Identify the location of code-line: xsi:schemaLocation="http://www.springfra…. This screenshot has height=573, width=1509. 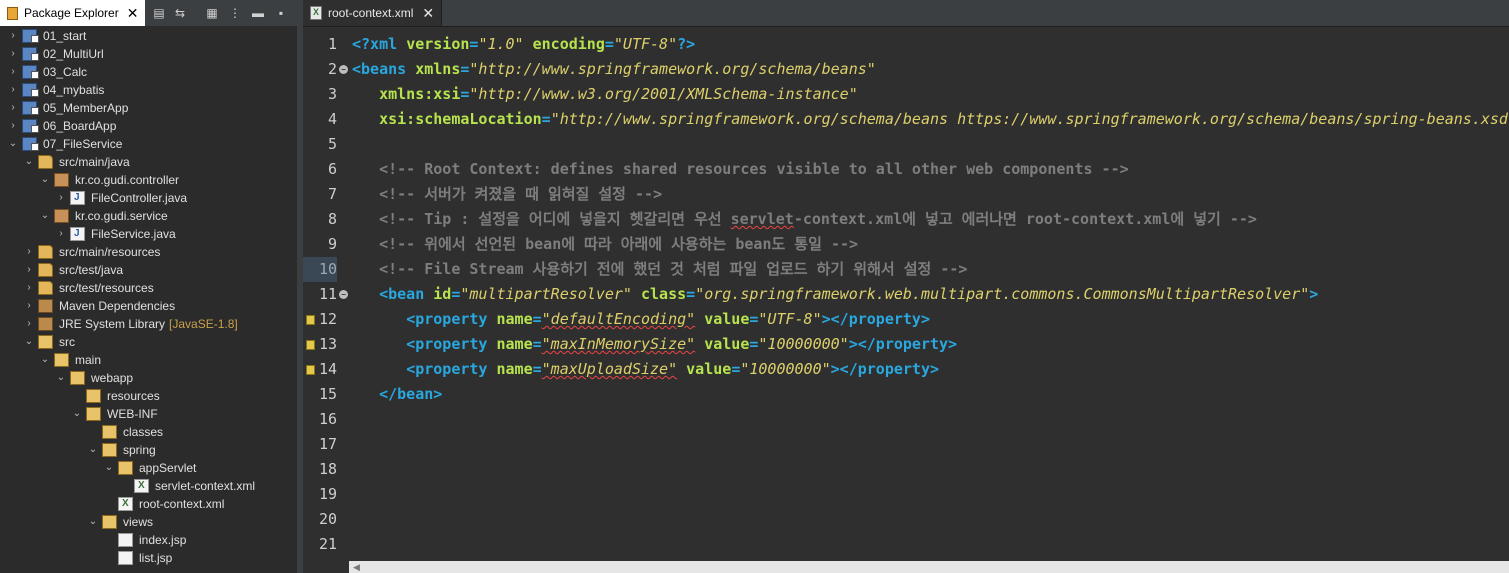
(930, 119).